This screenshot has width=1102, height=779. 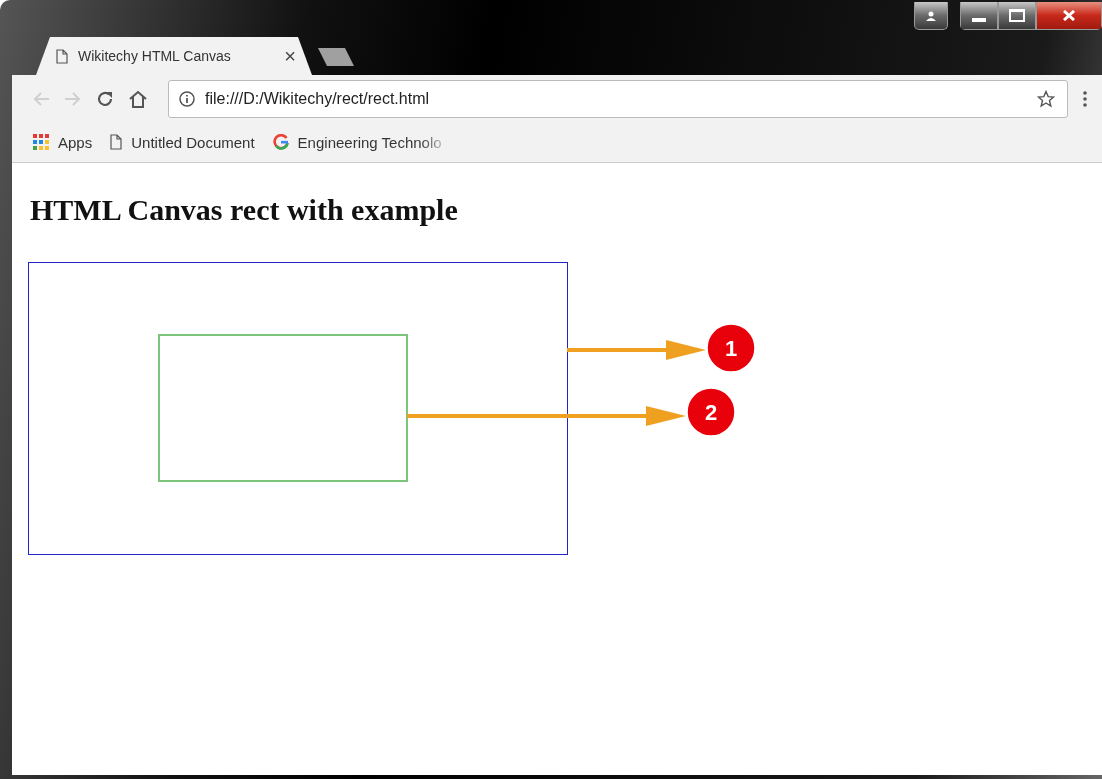 I want to click on marker-number: 1, so click(x=731, y=348).